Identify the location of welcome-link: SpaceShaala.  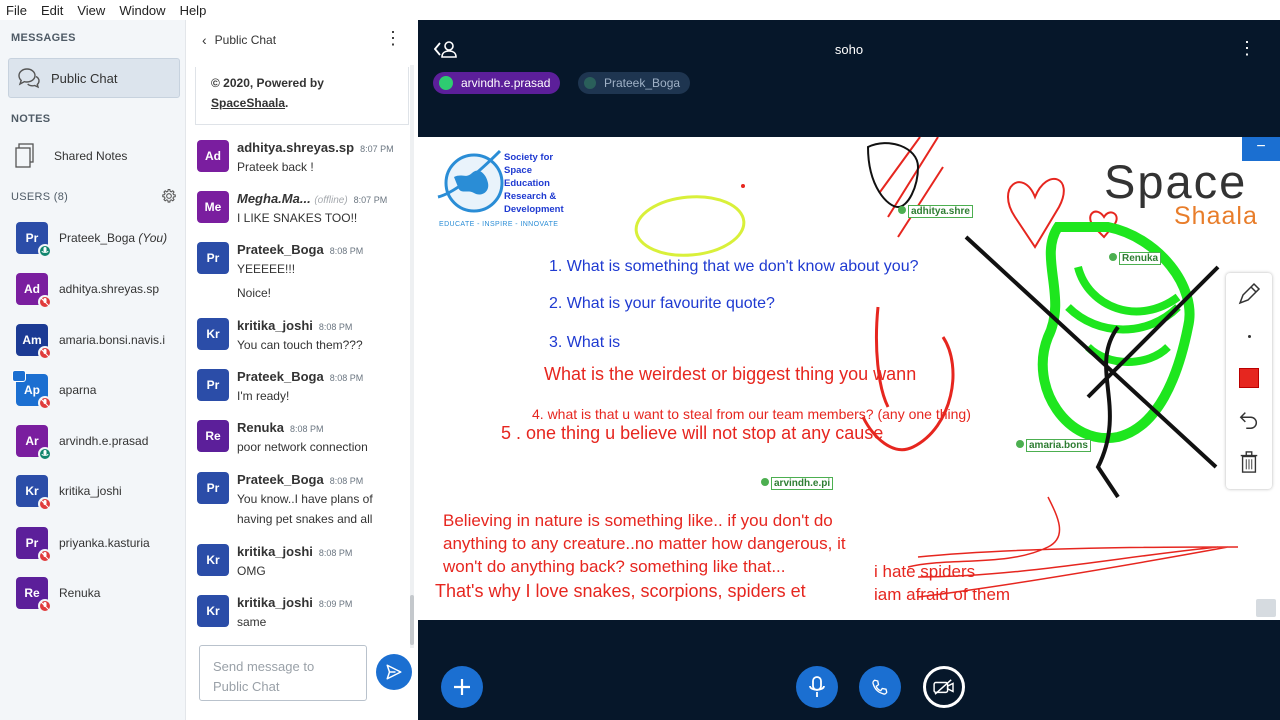
(248, 103).